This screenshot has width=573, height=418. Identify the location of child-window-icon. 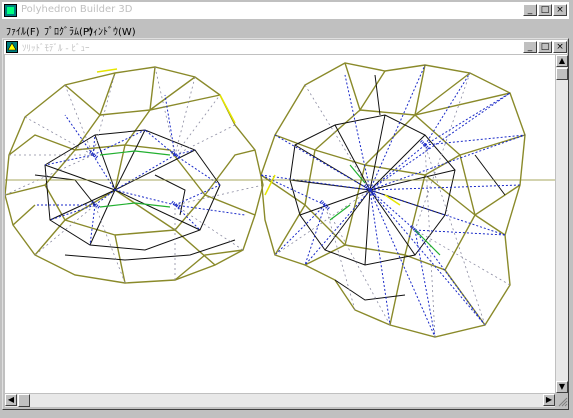
(12, 47).